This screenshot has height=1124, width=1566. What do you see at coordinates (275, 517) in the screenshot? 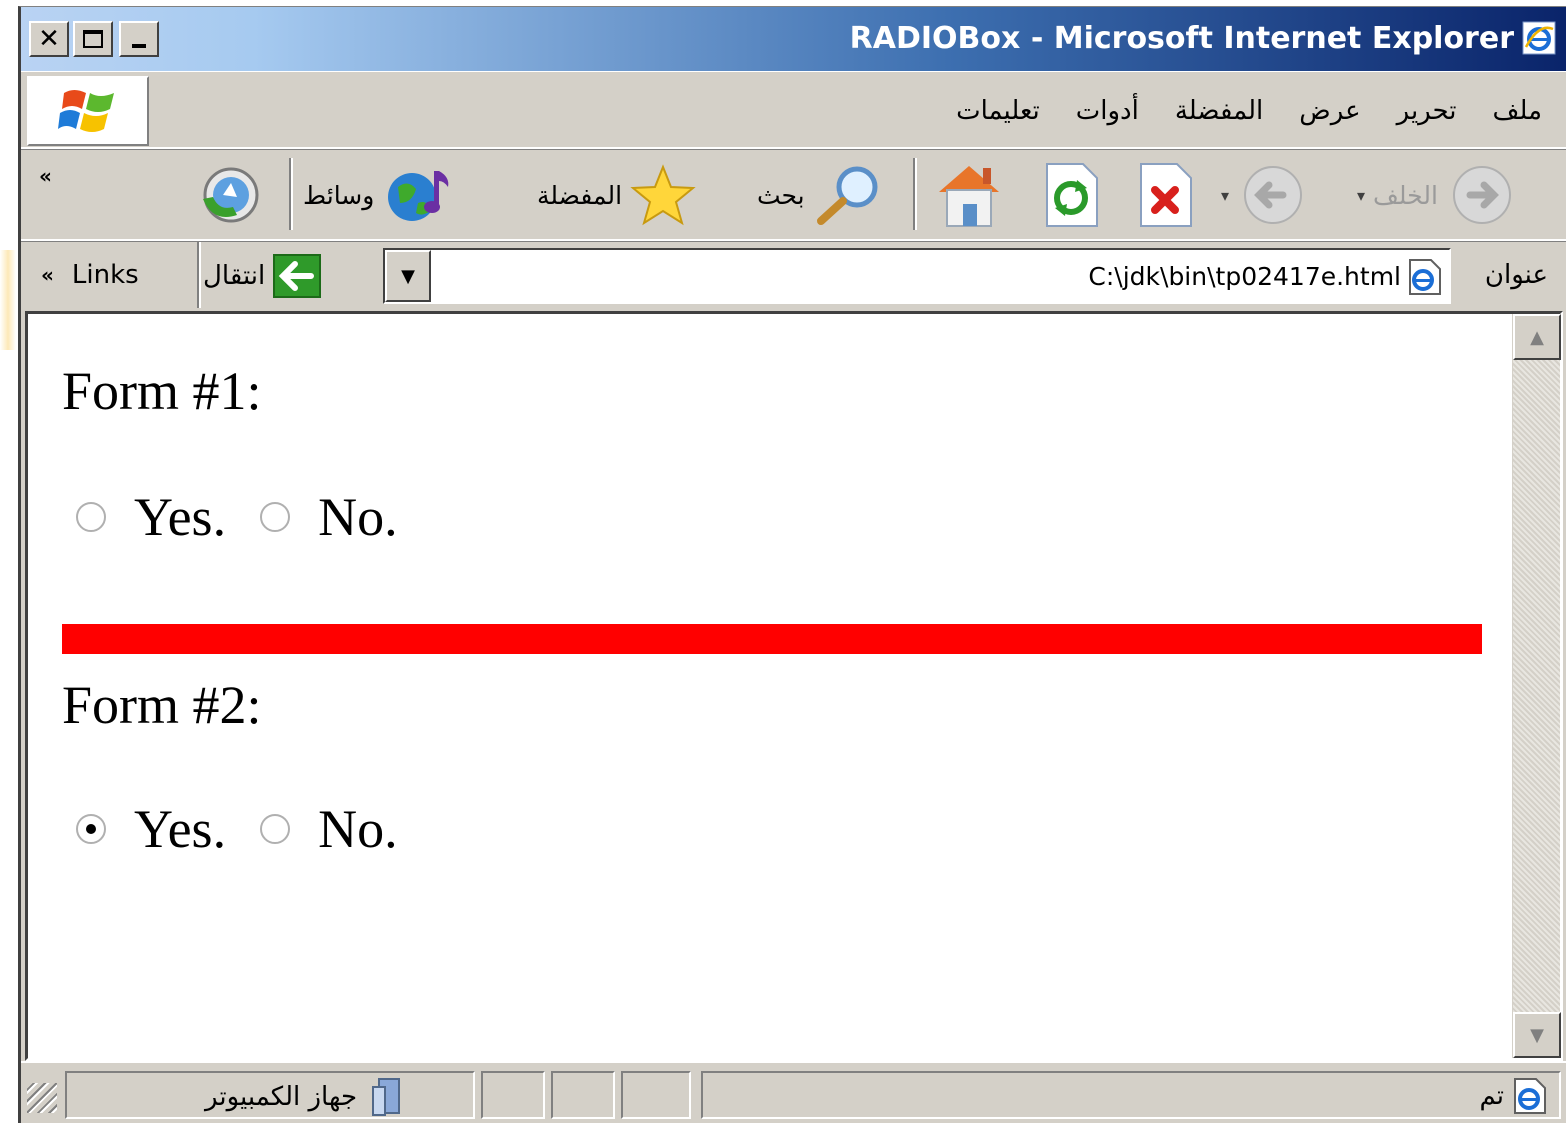
I see `form1-no-radio` at bounding box center [275, 517].